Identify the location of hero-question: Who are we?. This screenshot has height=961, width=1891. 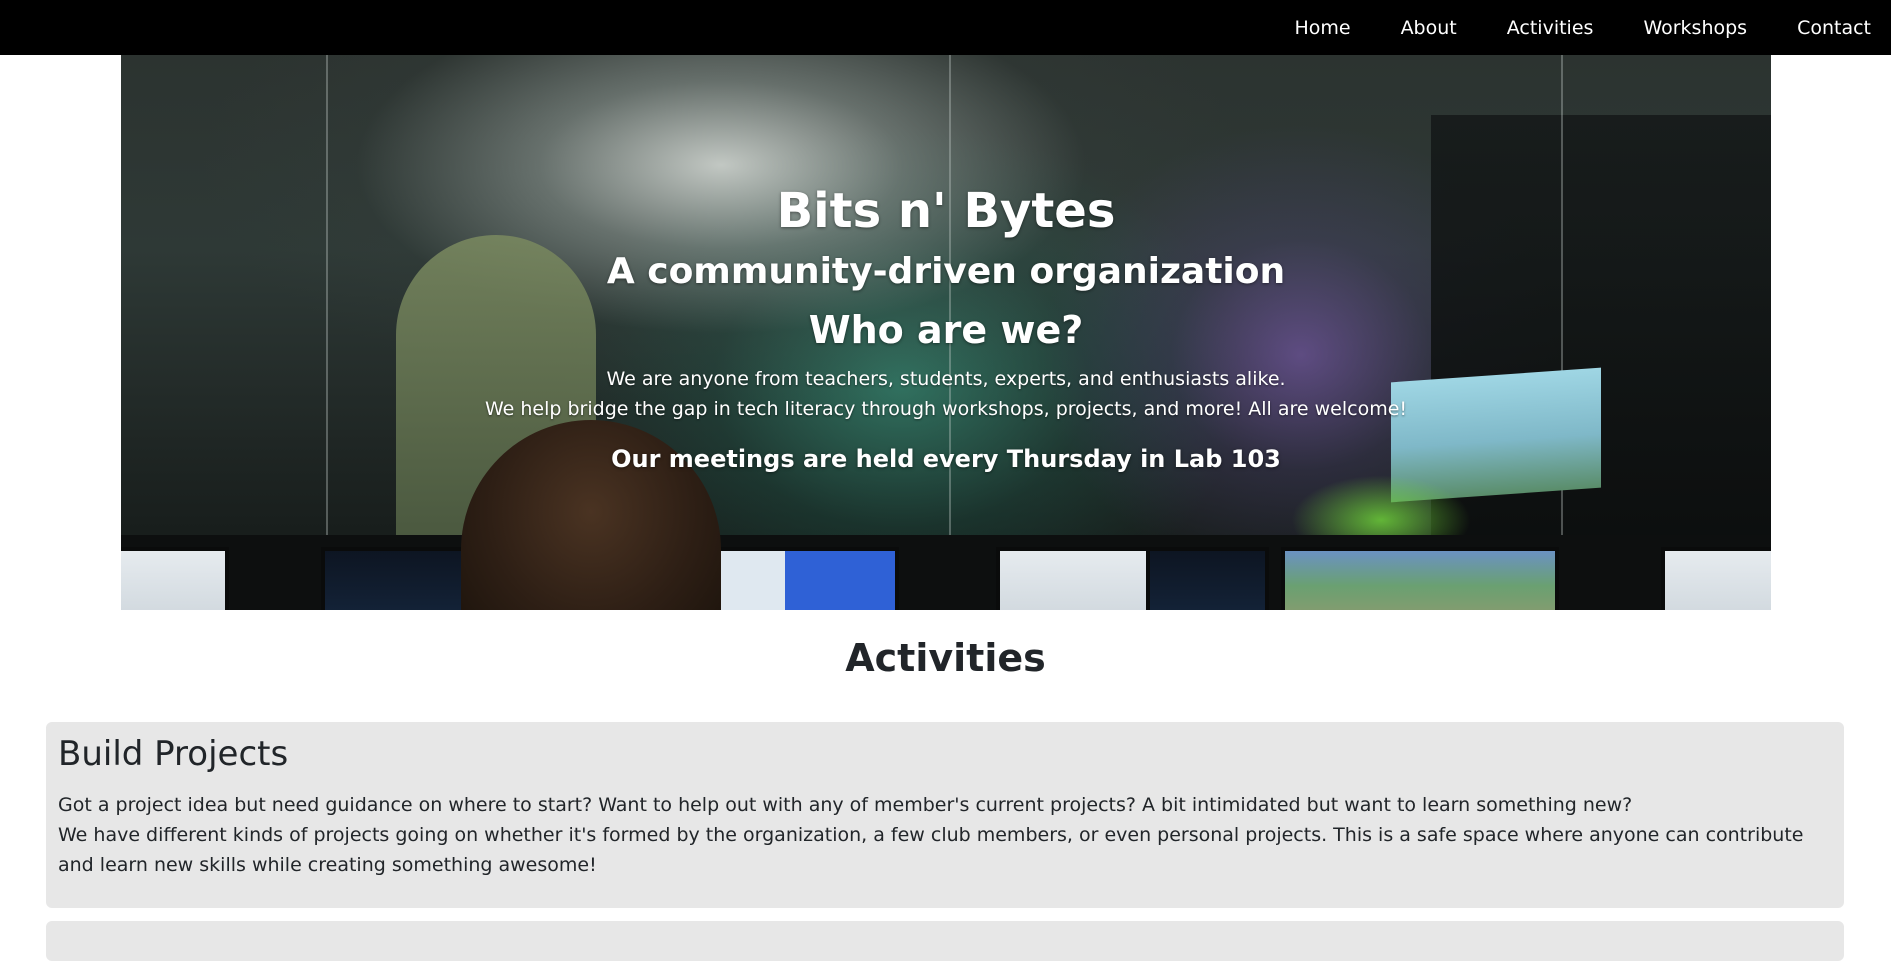
(946, 330).